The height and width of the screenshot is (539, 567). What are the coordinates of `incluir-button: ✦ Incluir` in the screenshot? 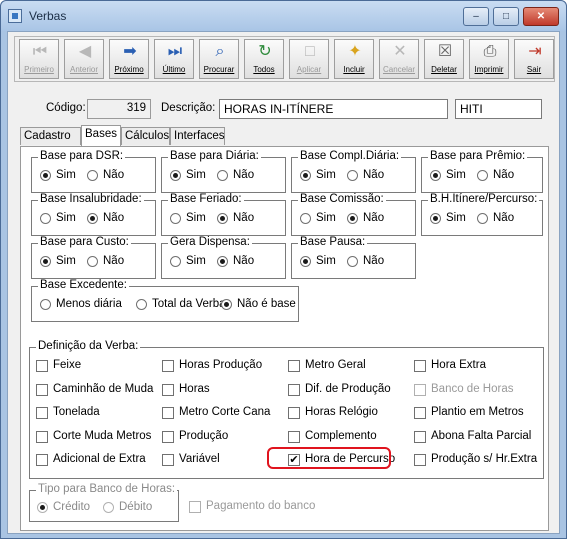 It's located at (354, 59).